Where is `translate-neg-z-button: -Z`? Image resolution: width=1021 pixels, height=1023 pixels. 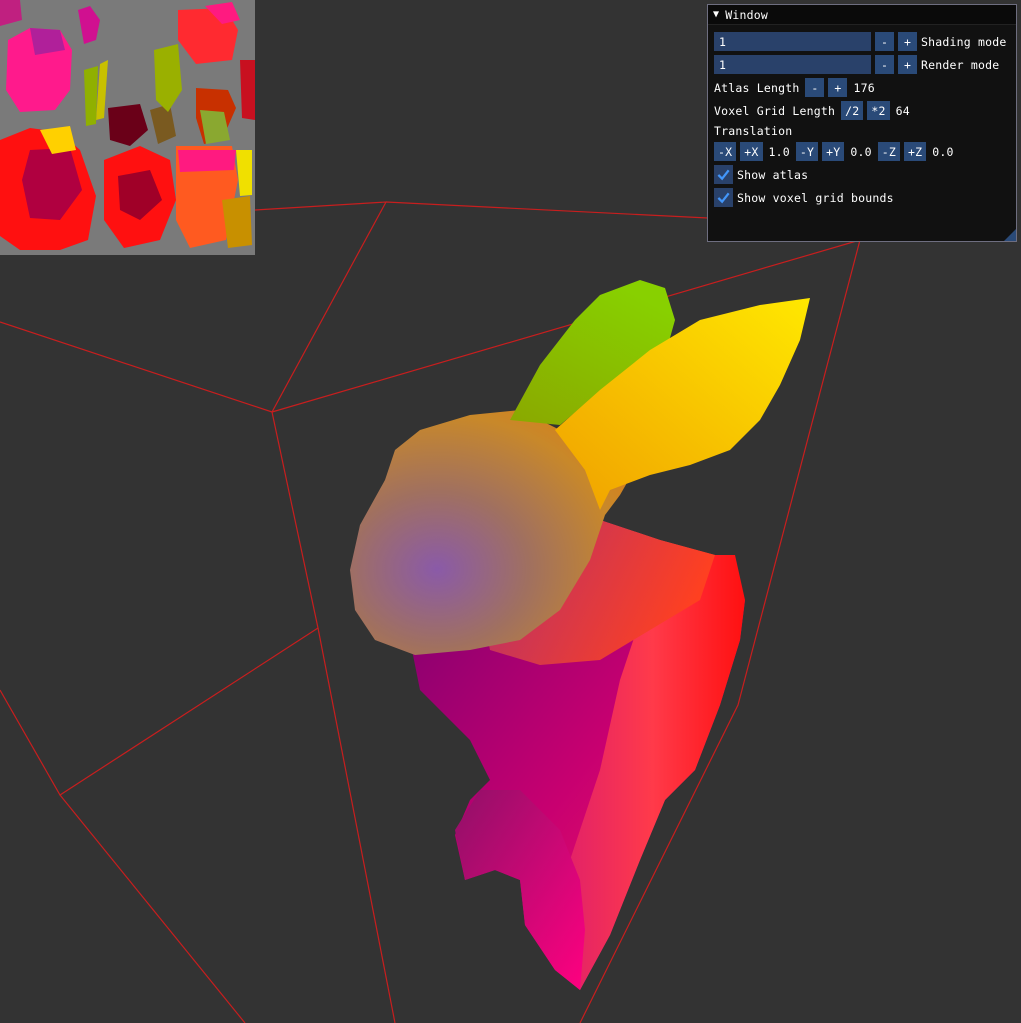 translate-neg-z-button: -Z is located at coordinates (888, 151).